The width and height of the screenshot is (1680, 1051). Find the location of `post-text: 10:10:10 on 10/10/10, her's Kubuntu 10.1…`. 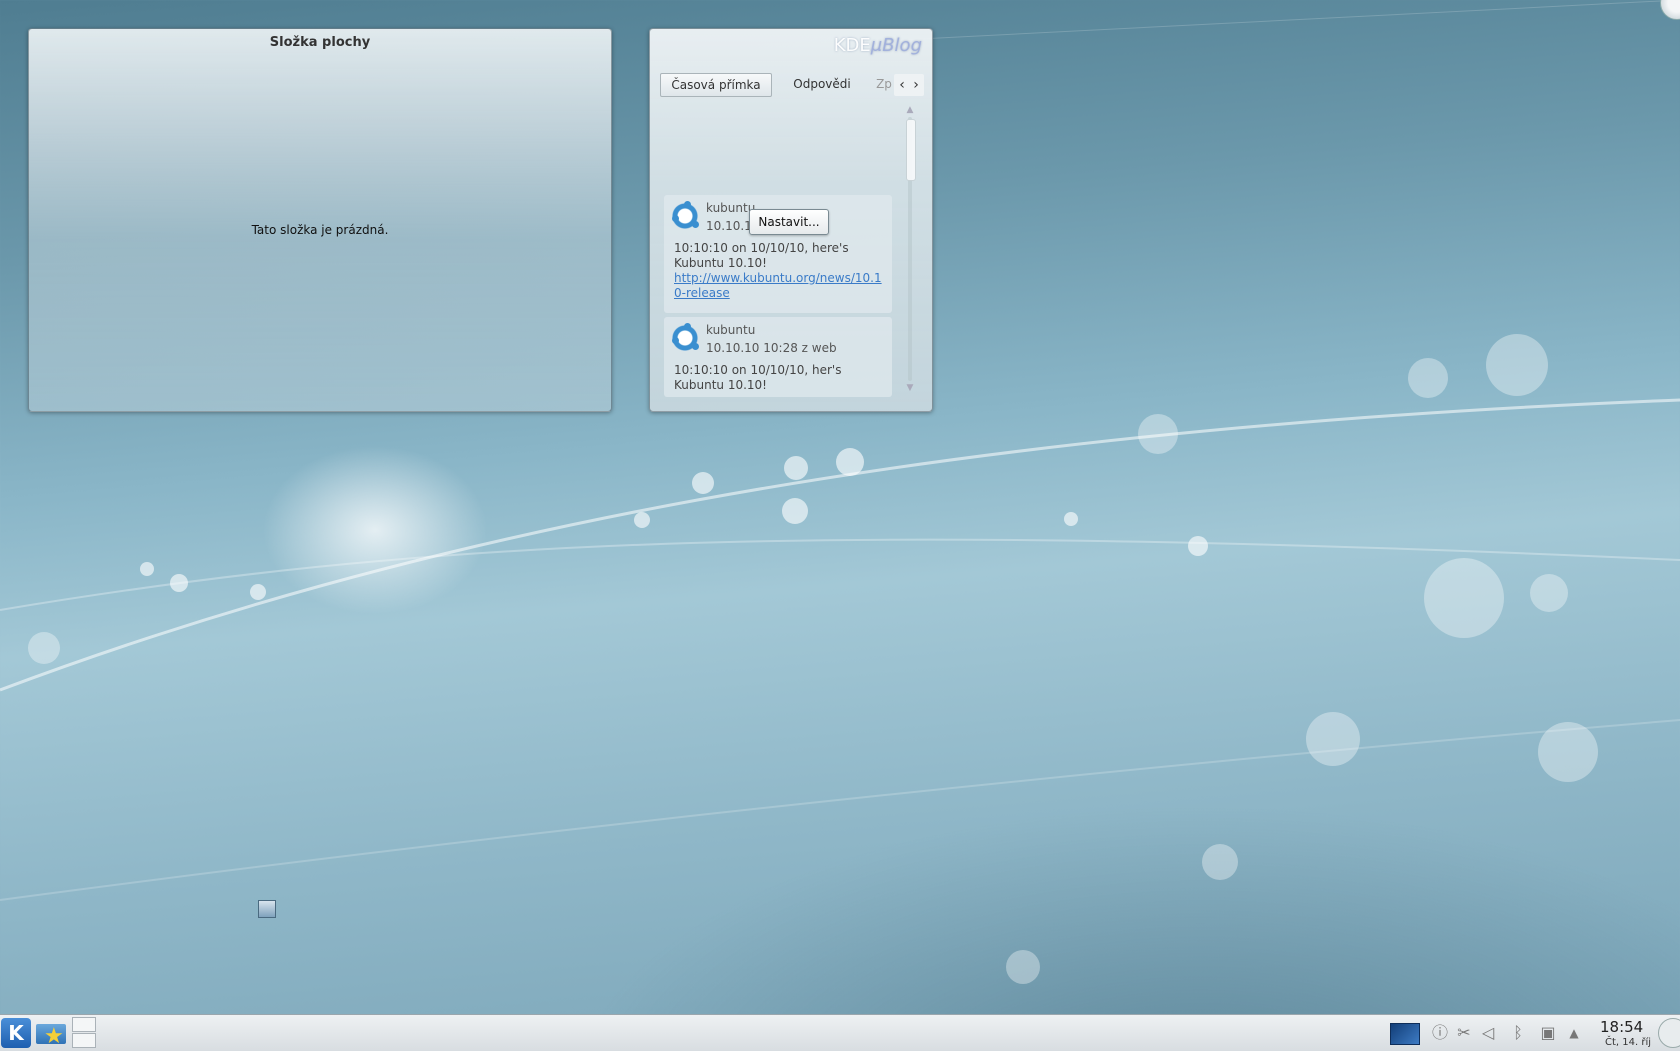

post-text: 10:10:10 on 10/10/10, her's Kubuntu 10.1… is located at coordinates (758, 377).